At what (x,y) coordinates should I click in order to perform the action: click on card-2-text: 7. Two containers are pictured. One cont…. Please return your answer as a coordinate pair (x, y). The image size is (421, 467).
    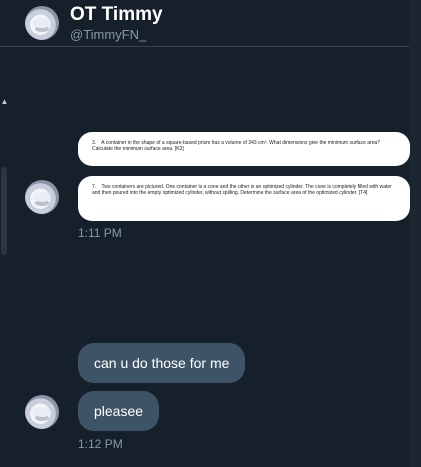
    Looking at the image, I should click on (244, 190).